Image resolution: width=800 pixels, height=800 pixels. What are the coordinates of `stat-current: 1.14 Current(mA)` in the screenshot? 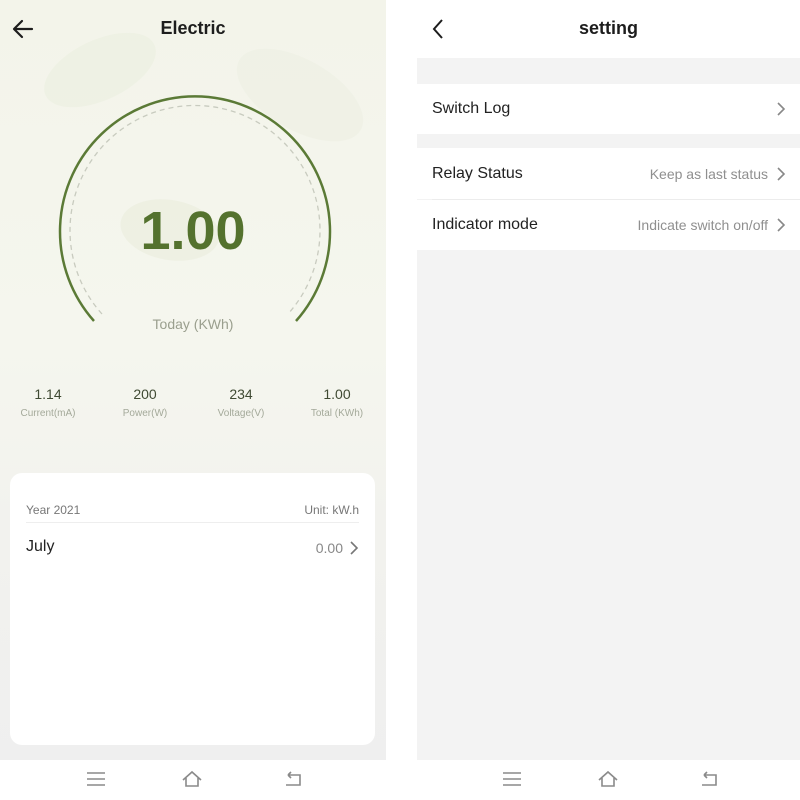 It's located at (48, 402).